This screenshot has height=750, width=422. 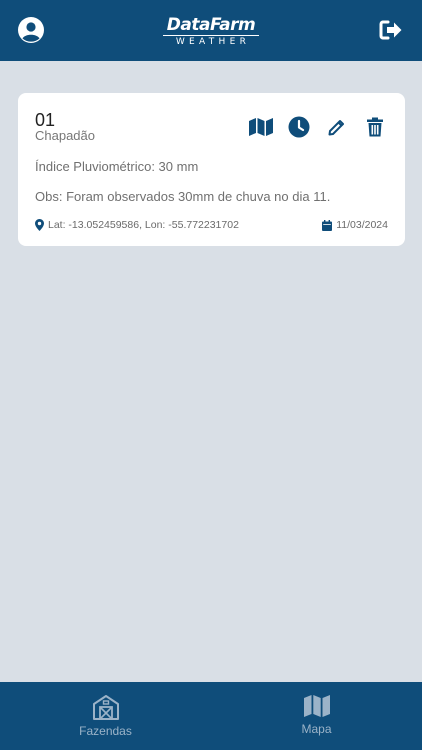 I want to click on logo-title: DataFarm, so click(x=211, y=25).